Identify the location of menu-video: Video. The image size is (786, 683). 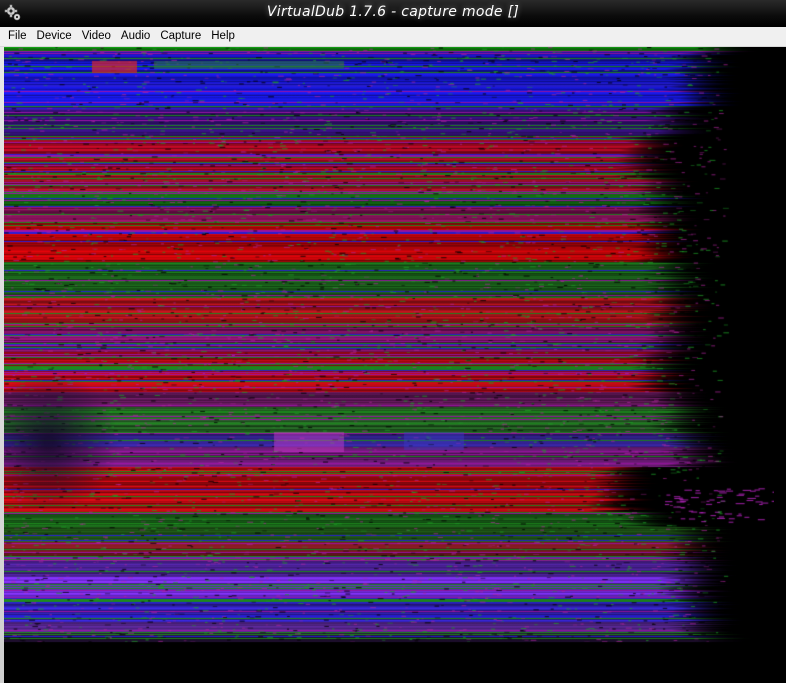
(96, 36).